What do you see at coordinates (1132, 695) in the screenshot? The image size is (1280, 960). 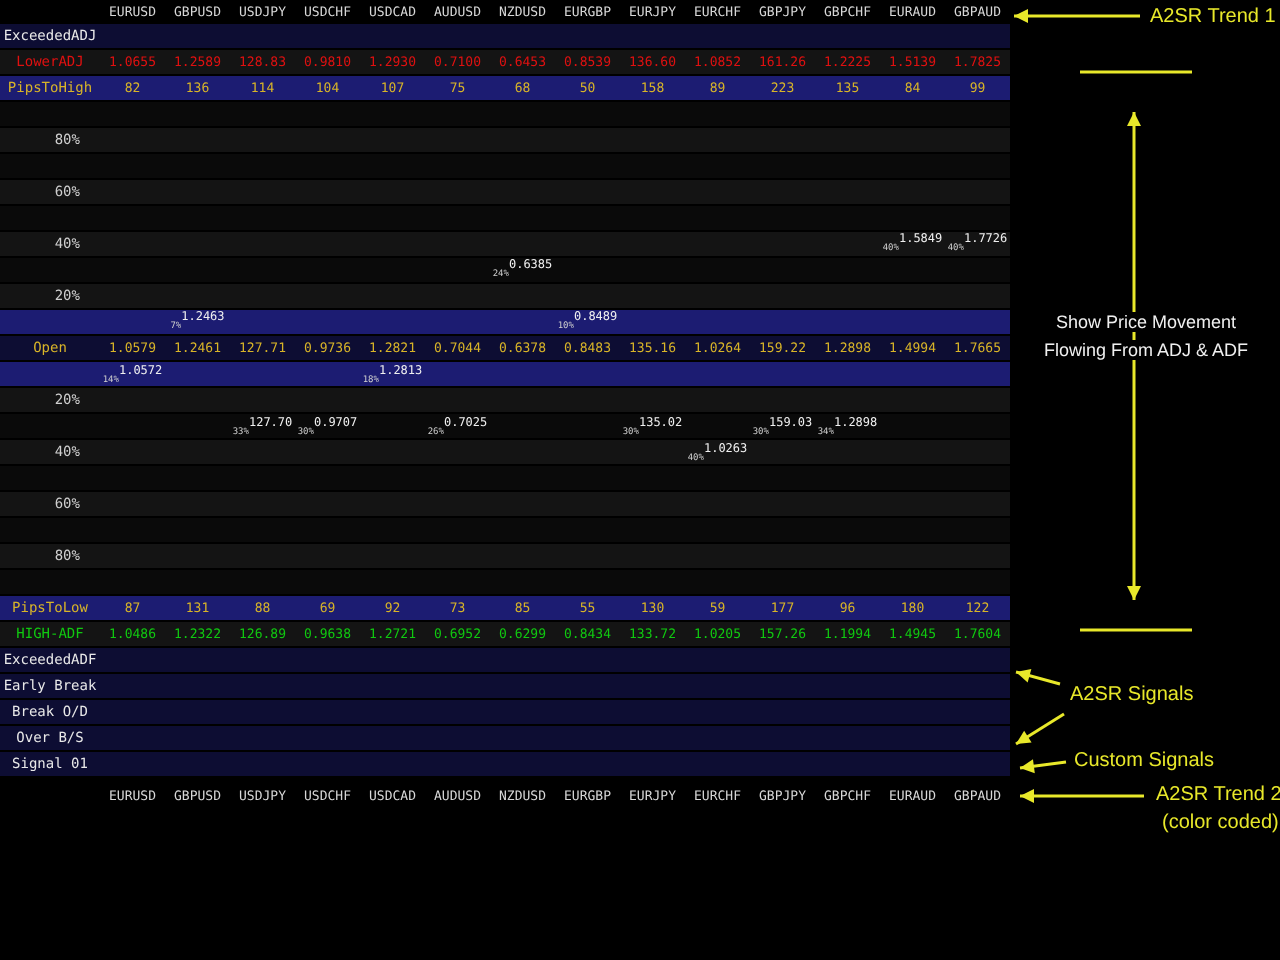 I see `annotation-label: A2SR Signals` at bounding box center [1132, 695].